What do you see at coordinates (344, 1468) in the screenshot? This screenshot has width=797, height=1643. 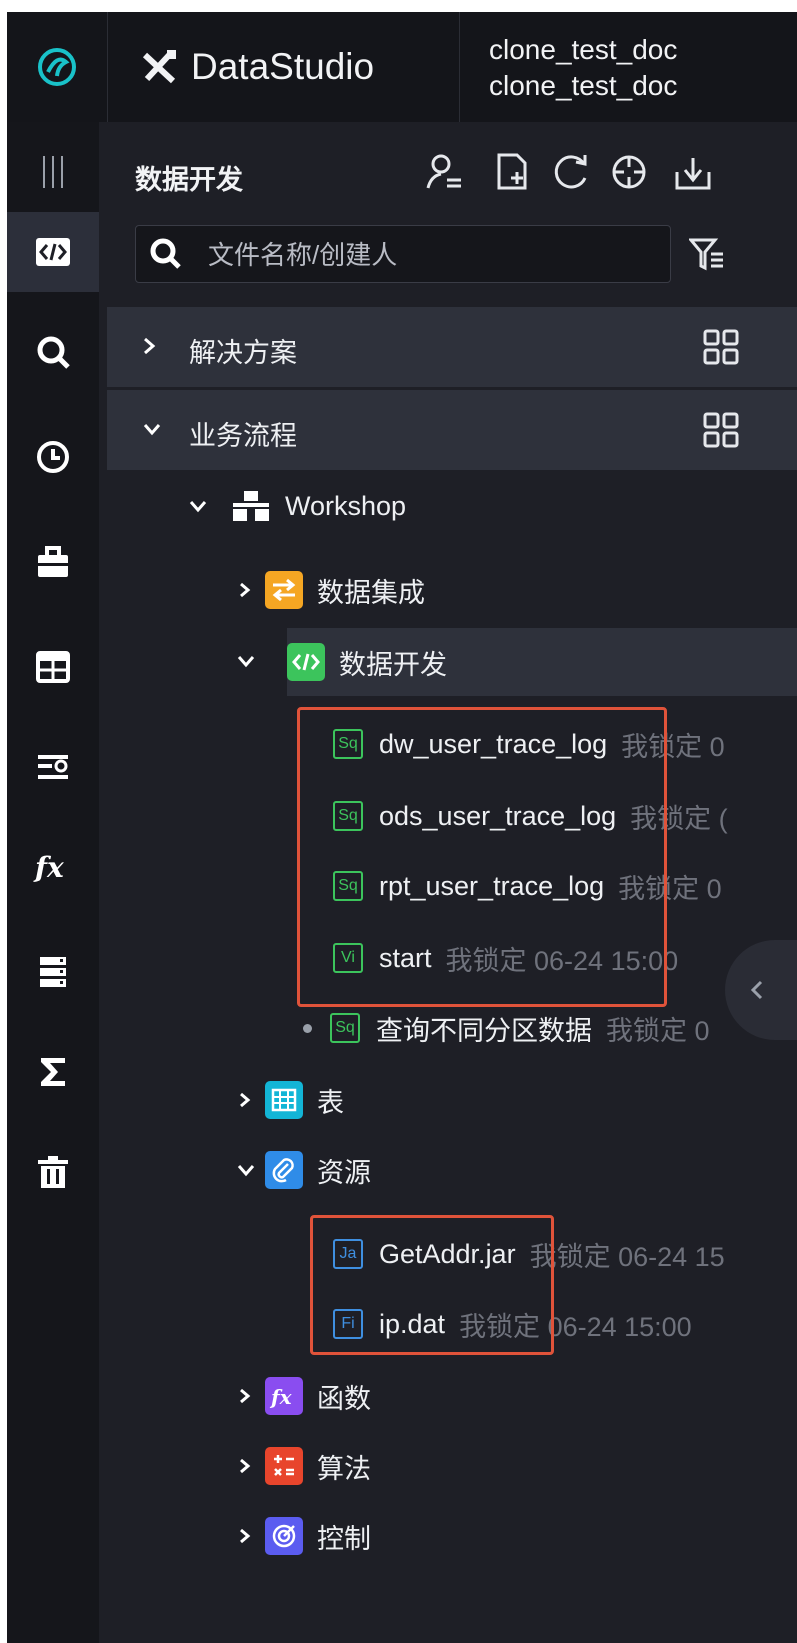 I see `group-label: 算法` at bounding box center [344, 1468].